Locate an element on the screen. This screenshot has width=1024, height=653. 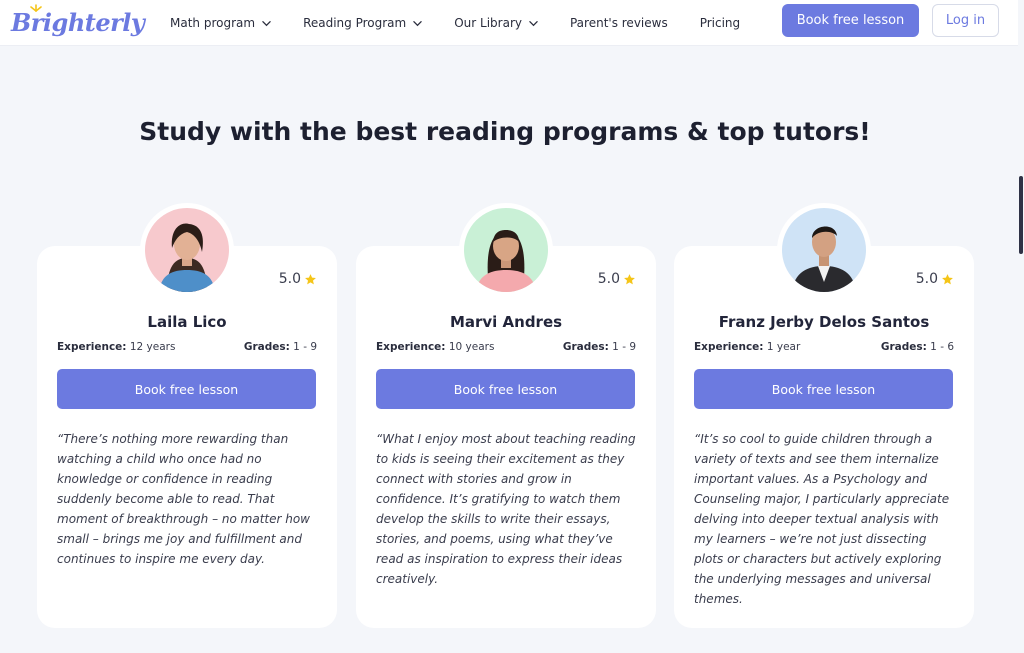
experience-value: 10 years is located at coordinates (471, 347).